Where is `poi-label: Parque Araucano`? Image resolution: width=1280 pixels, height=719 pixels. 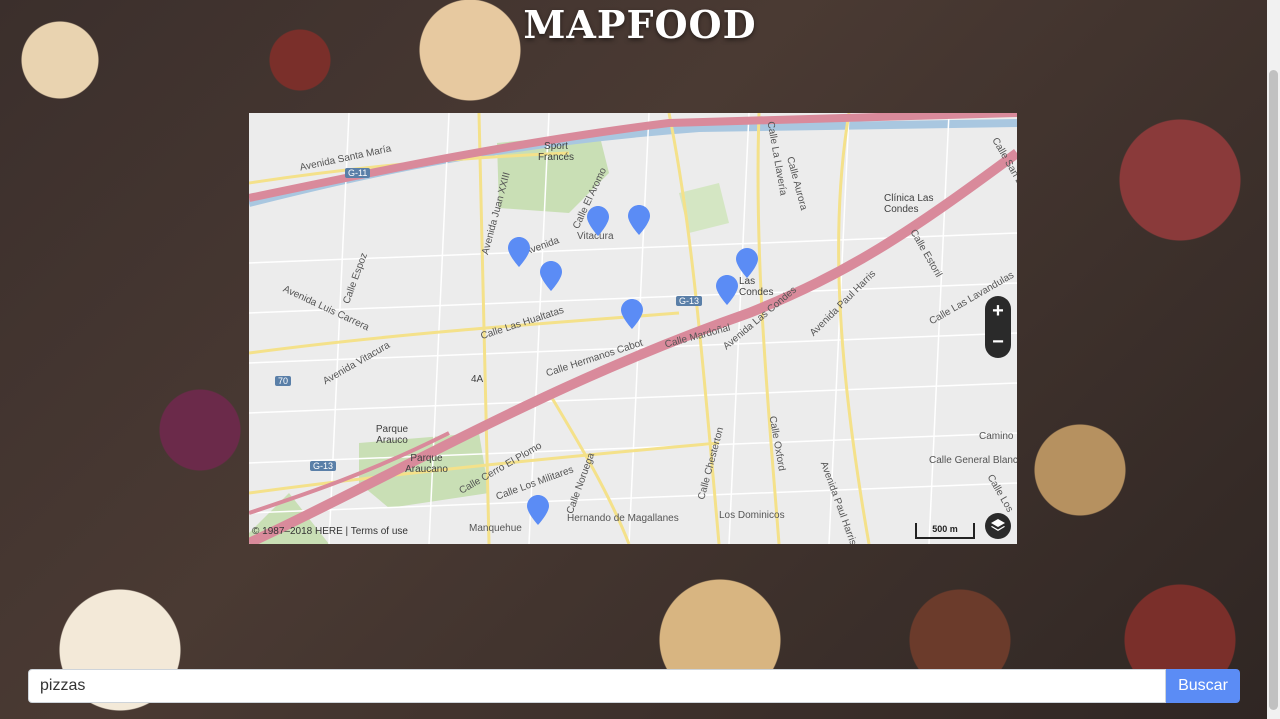
poi-label: Parque Araucano is located at coordinates (426, 464).